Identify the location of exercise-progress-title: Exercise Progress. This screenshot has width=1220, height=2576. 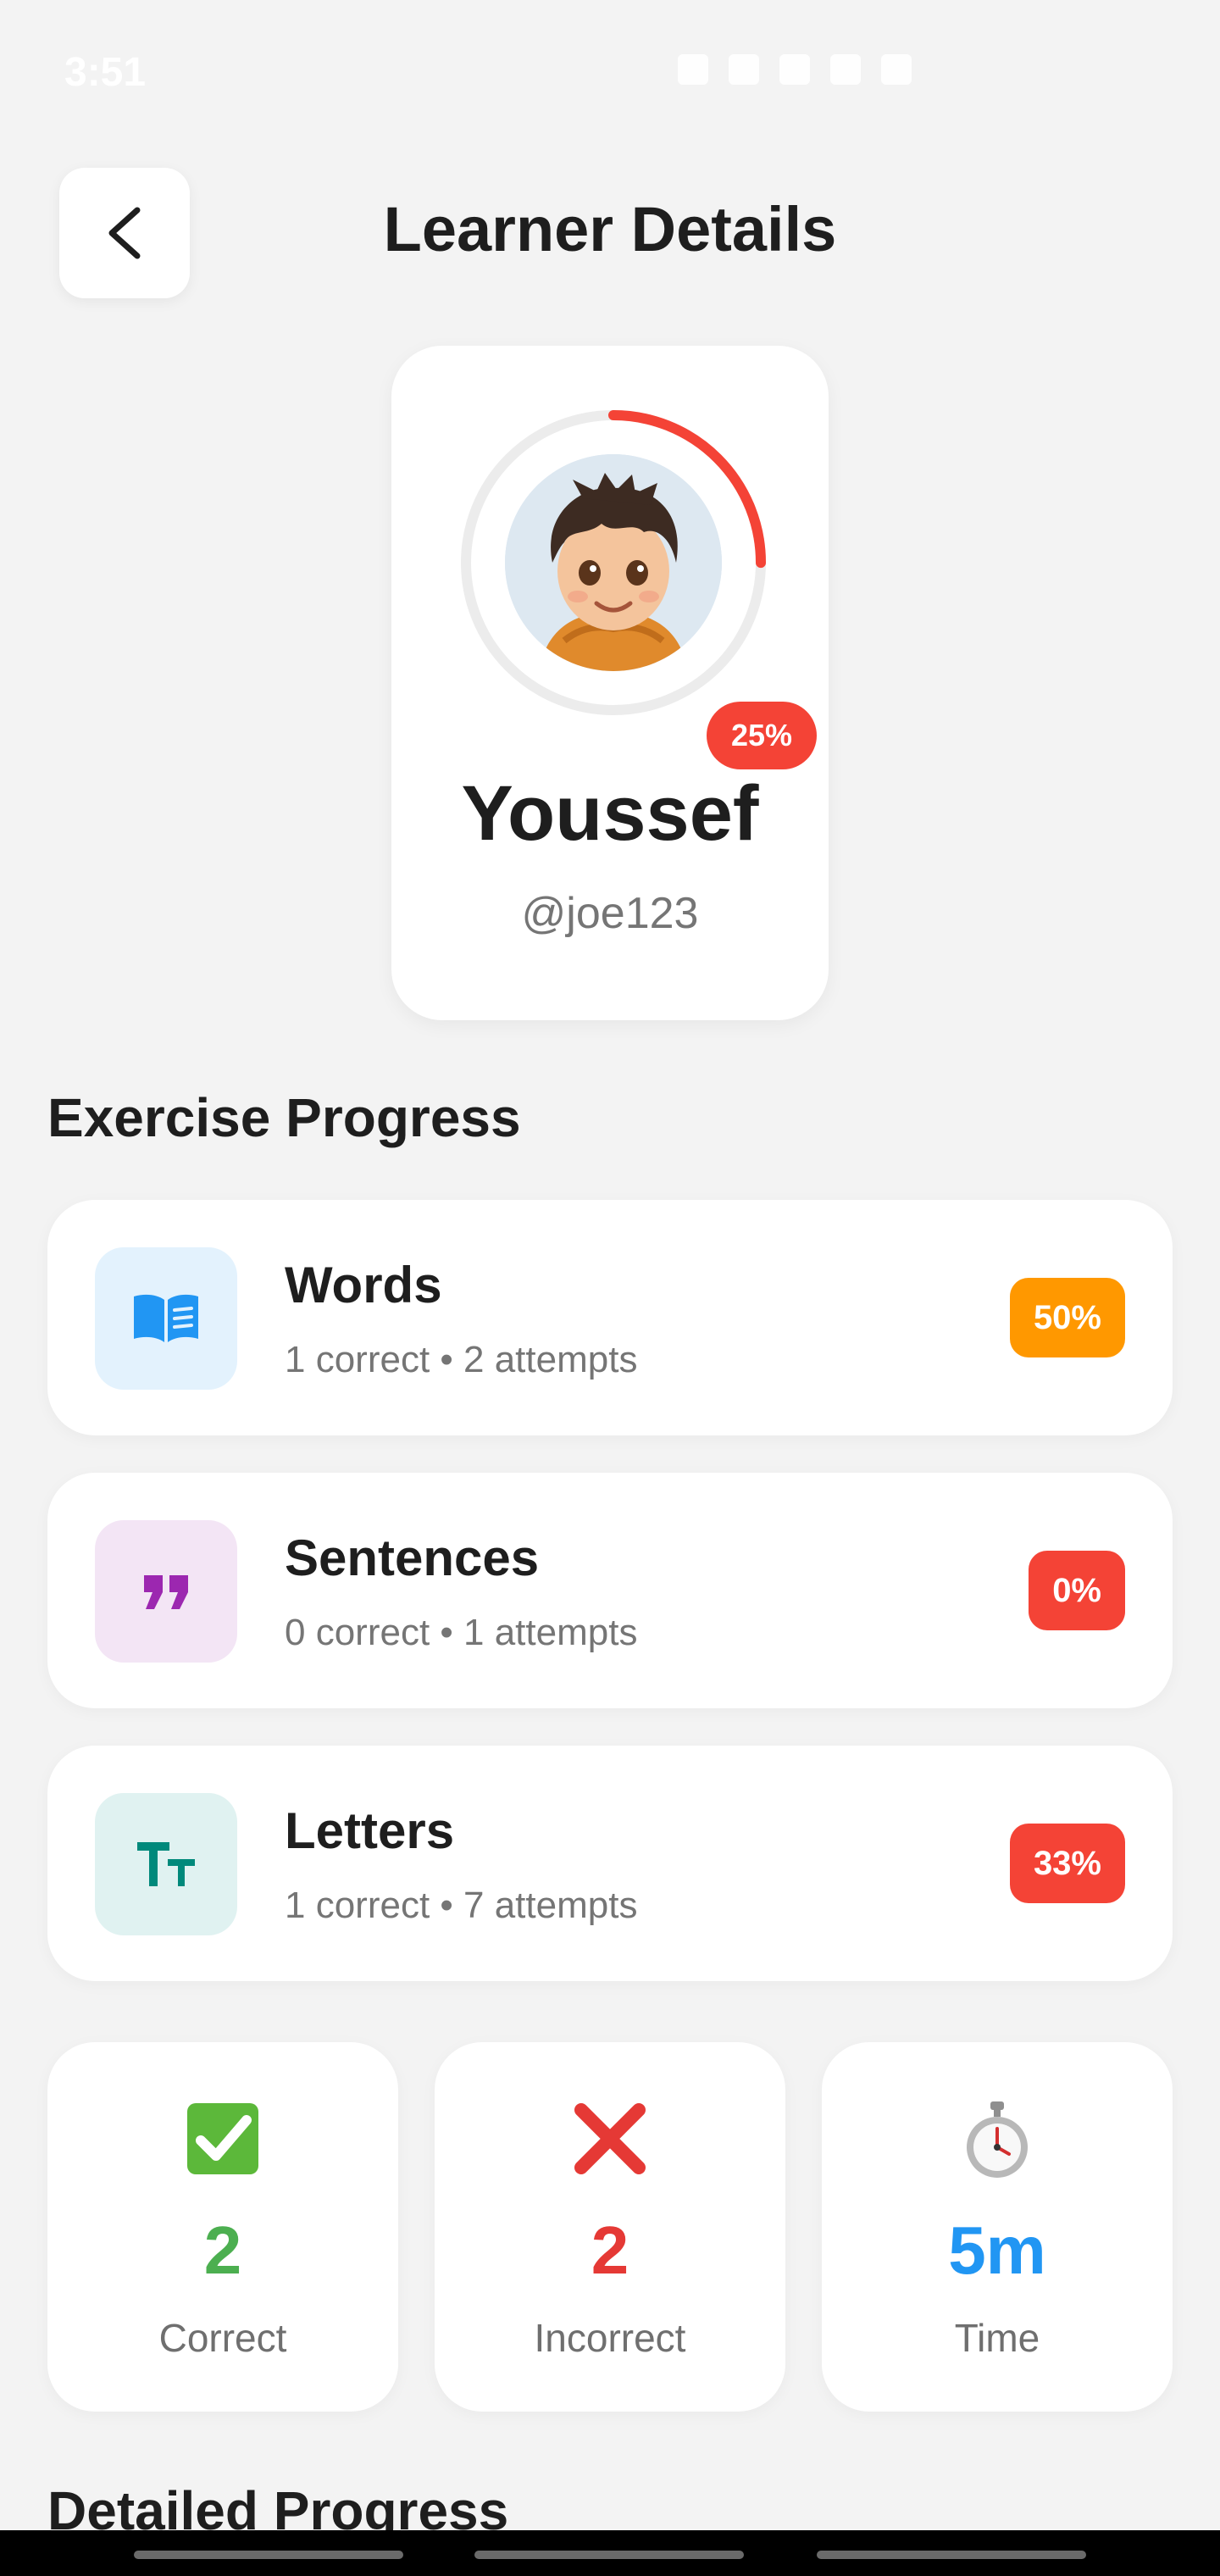
(284, 1117).